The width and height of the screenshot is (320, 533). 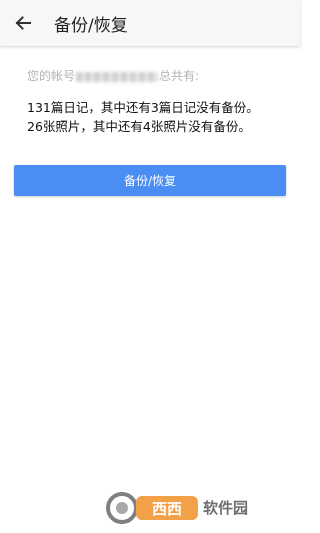 I want to click on app-bar: 备份/恢复, so click(x=150, y=23).